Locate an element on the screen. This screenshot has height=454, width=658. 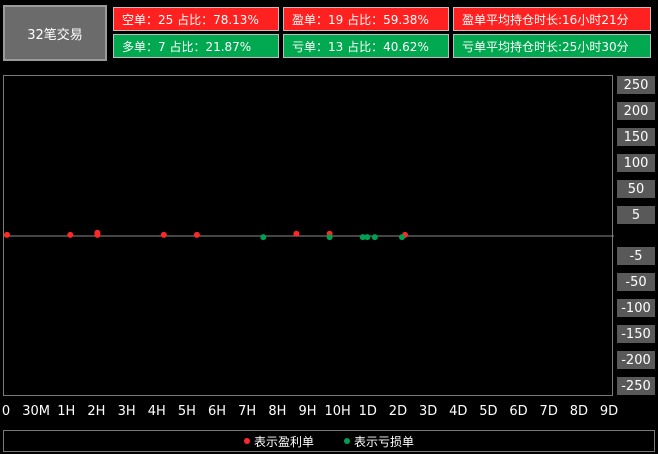
loss-avg-hold-stat: 亏单平均持仓时长:25小时30分 is located at coordinates (552, 46).